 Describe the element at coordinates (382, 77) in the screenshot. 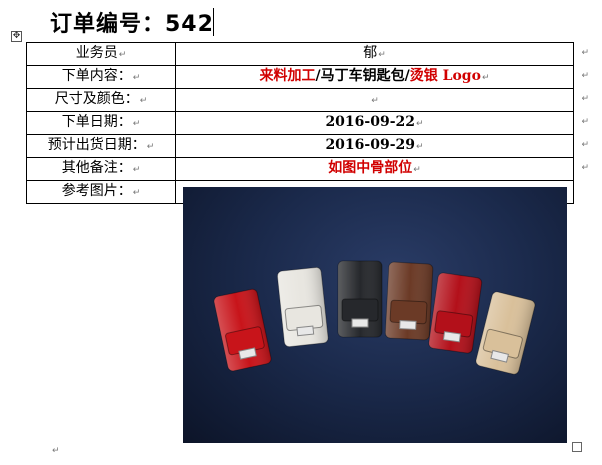

I see `row-value-order-content: 来料加工/马丁车钥匙包/烫银 Logo↵ ↵` at that location.